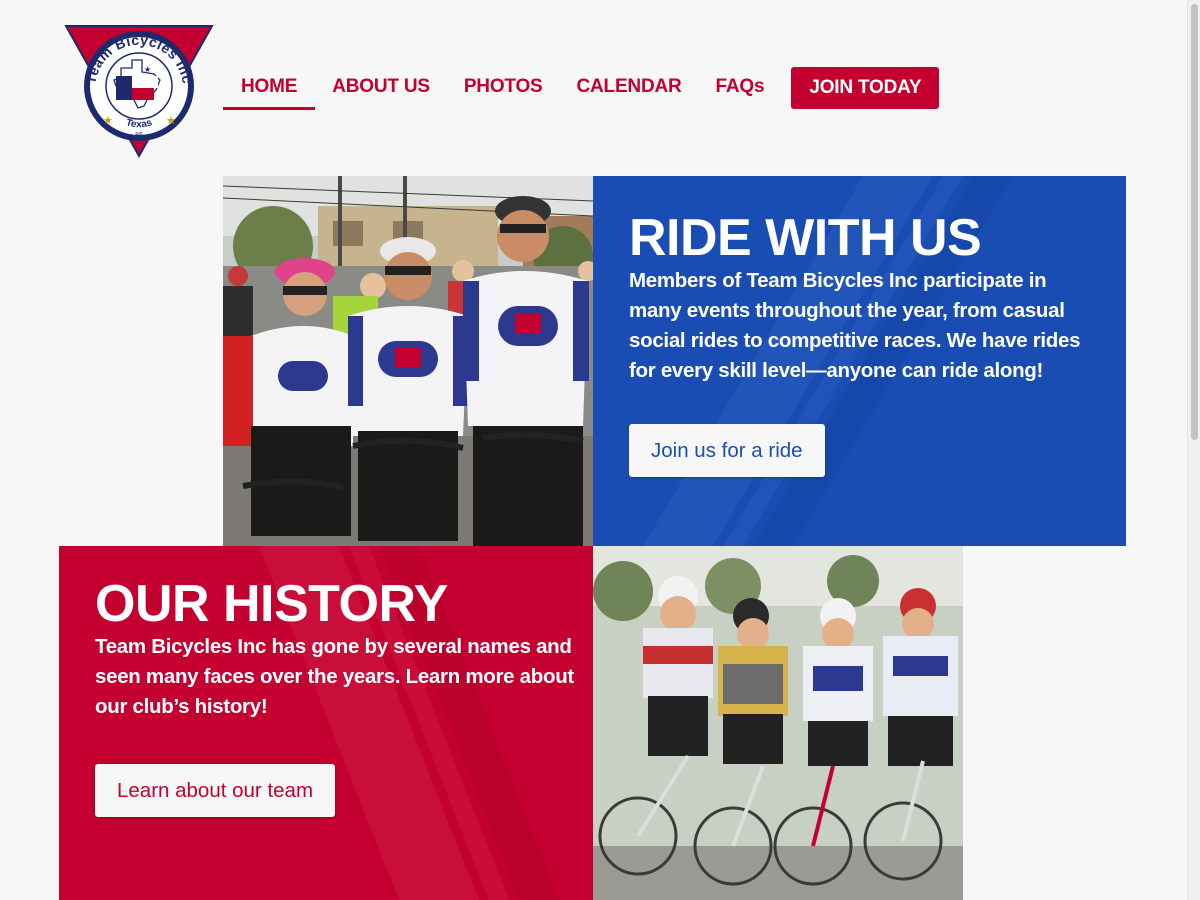  I want to click on history-photo, so click(778, 723).